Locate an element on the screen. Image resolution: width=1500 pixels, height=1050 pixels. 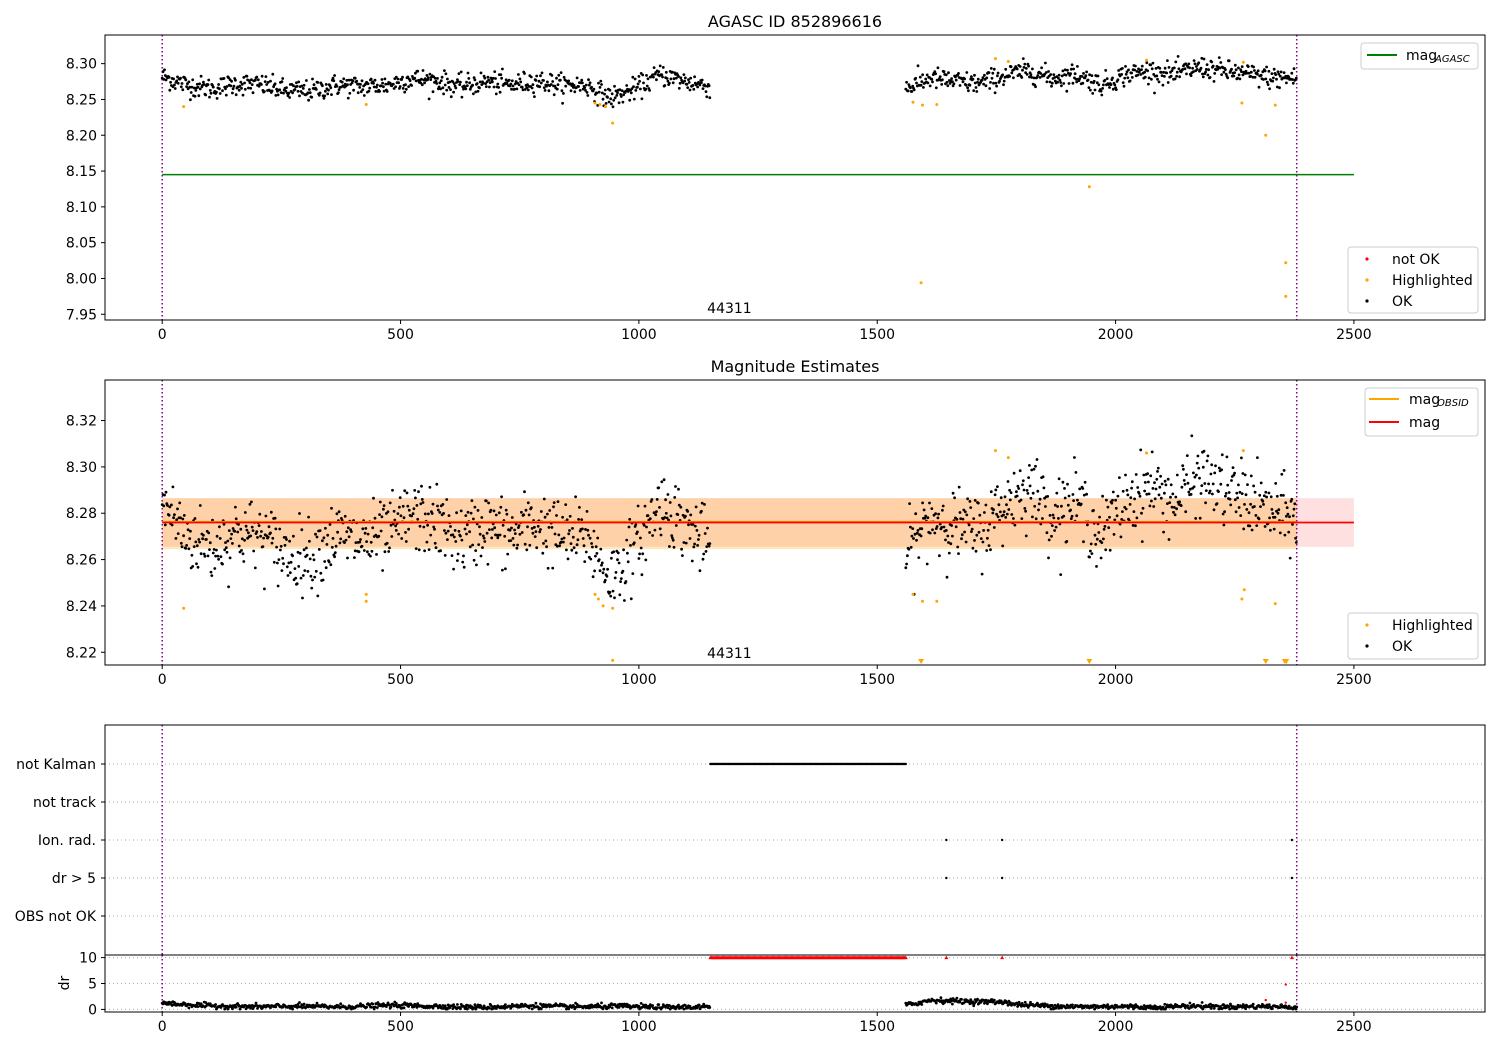
panel4-ylabel: dr is located at coordinates (65, 982).